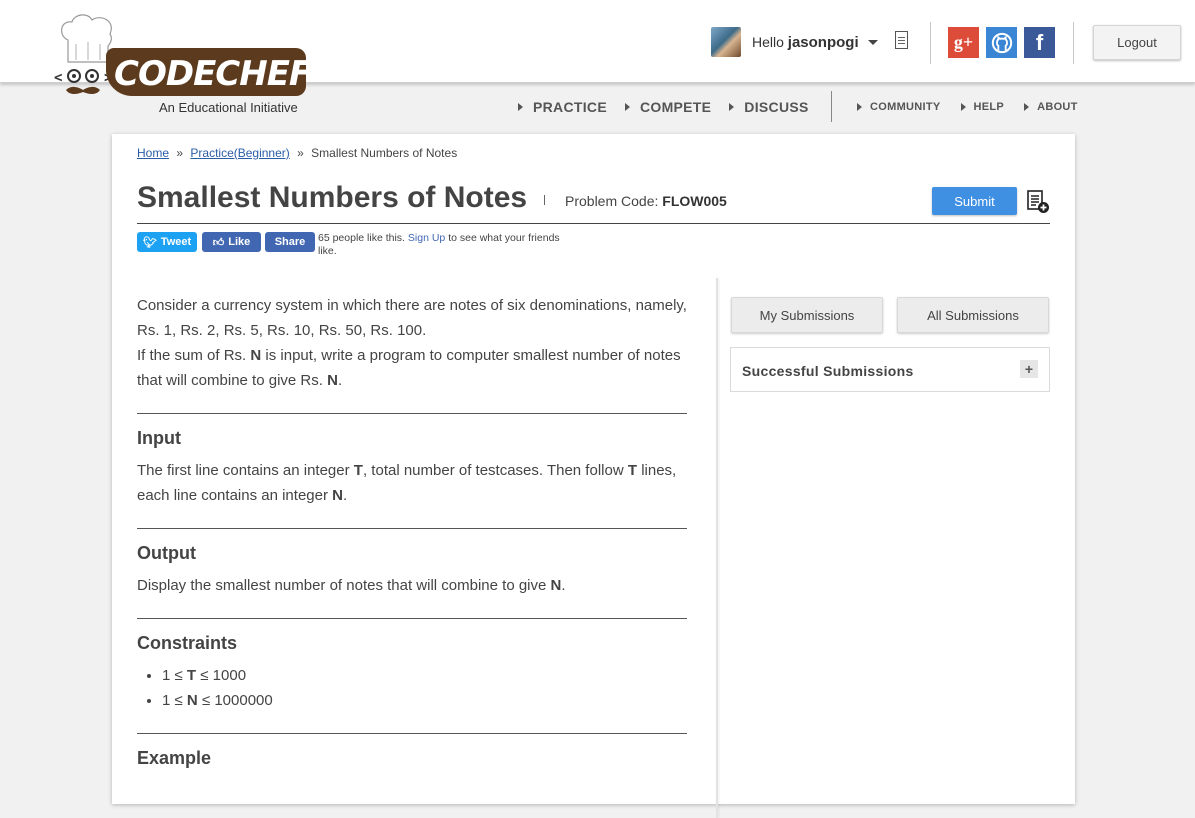 This screenshot has width=1195, height=818. Describe the element at coordinates (424, 700) in the screenshot. I see `list-item: 1 ≤ N ≤ 1000000` at that location.